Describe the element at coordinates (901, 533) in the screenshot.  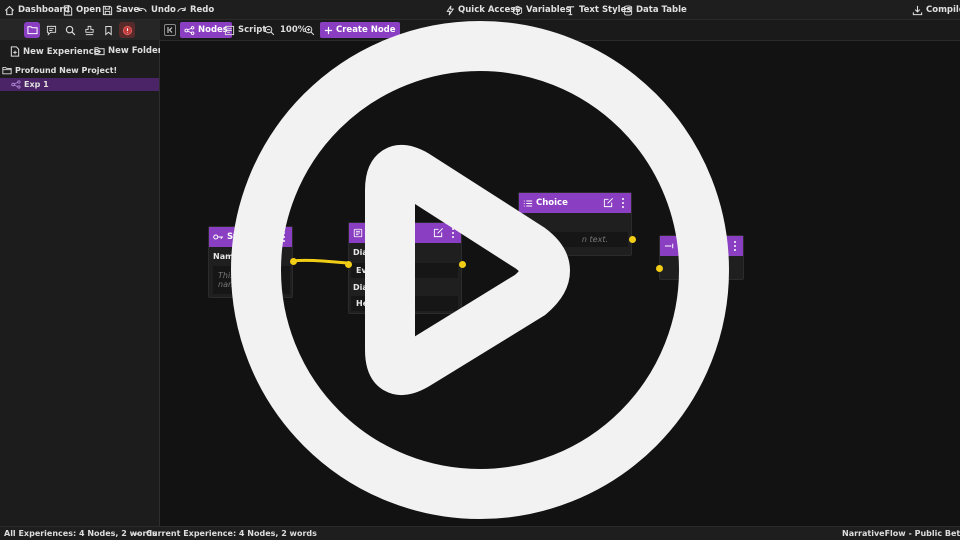
I see `app-version: NarrativeFlow - Public Beta 1.0` at that location.